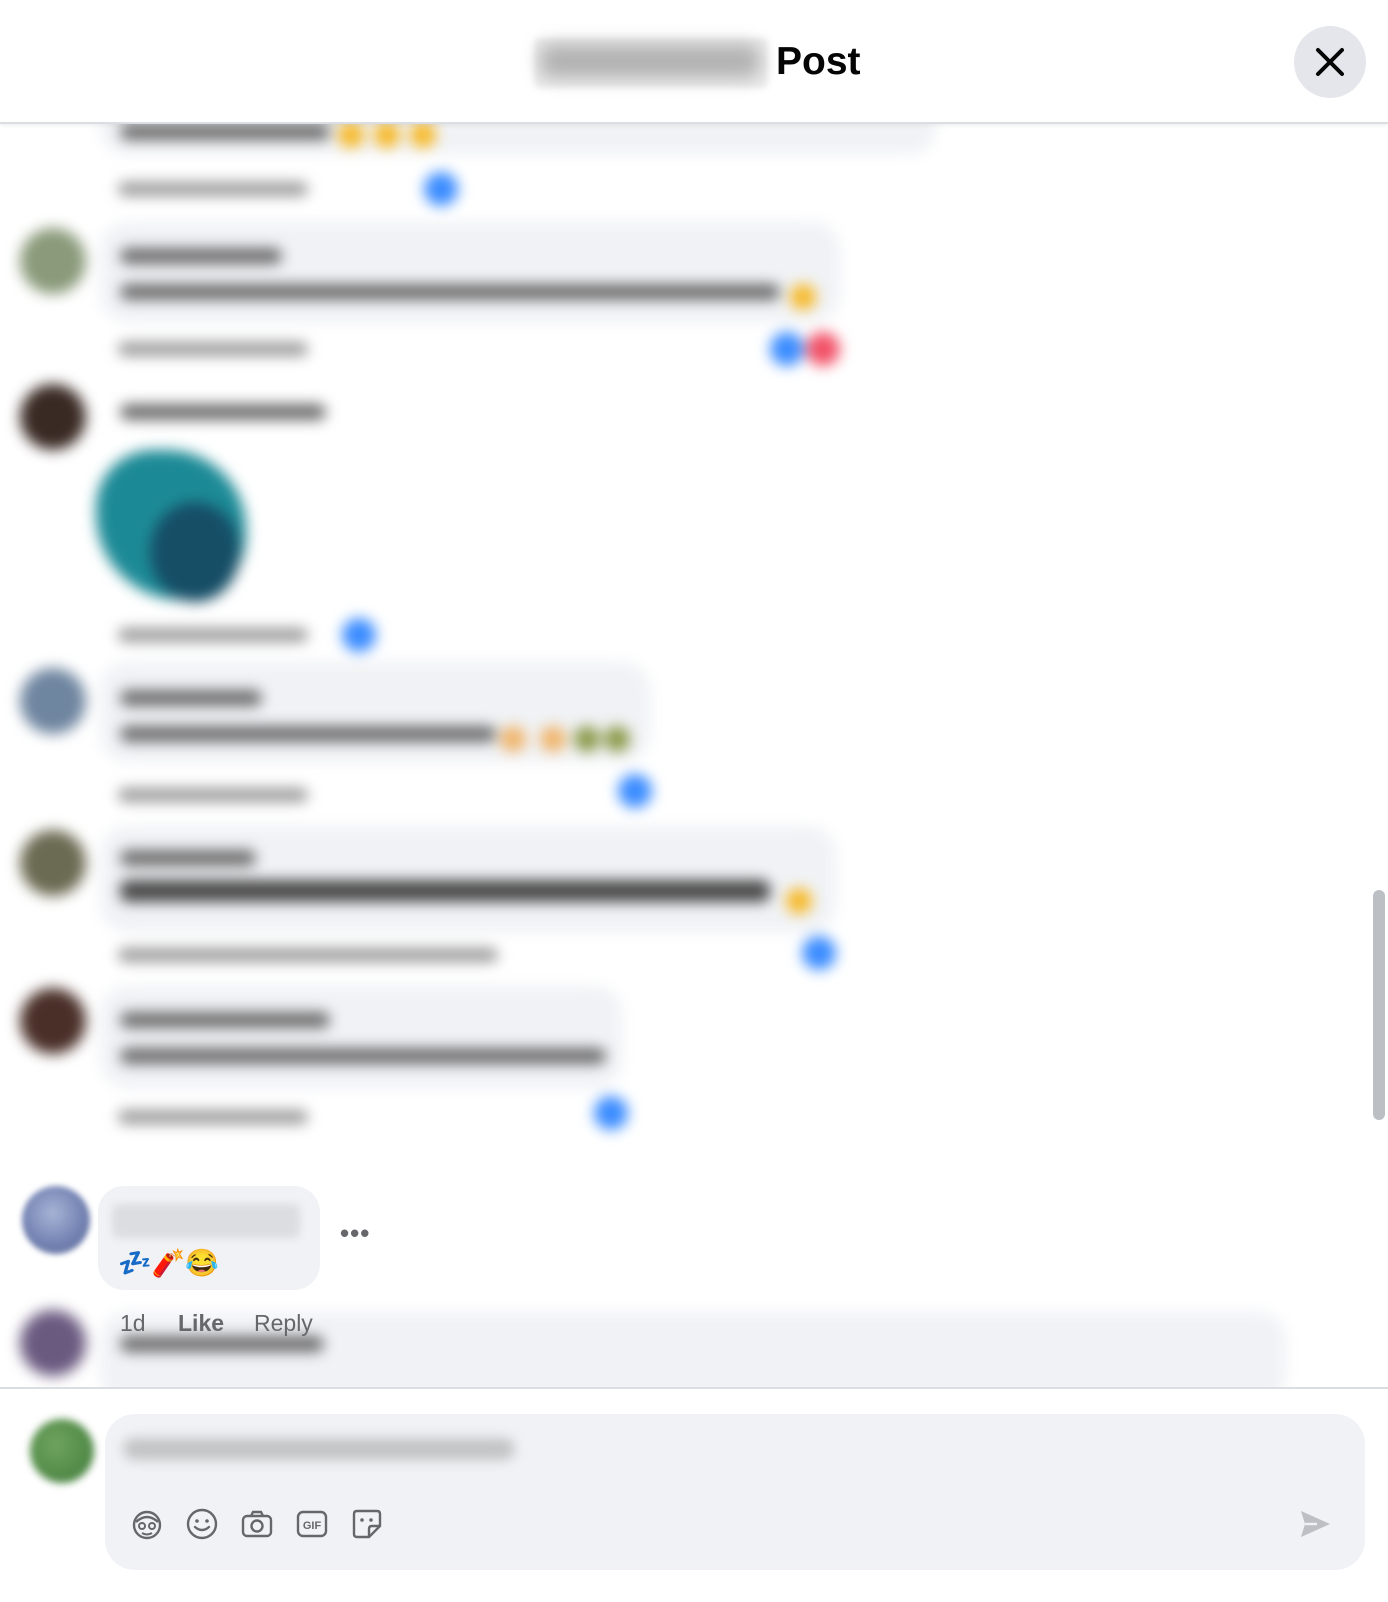 The width and height of the screenshot is (1388, 1602). I want to click on comment-composer-area: GIF, so click(694, 1494).